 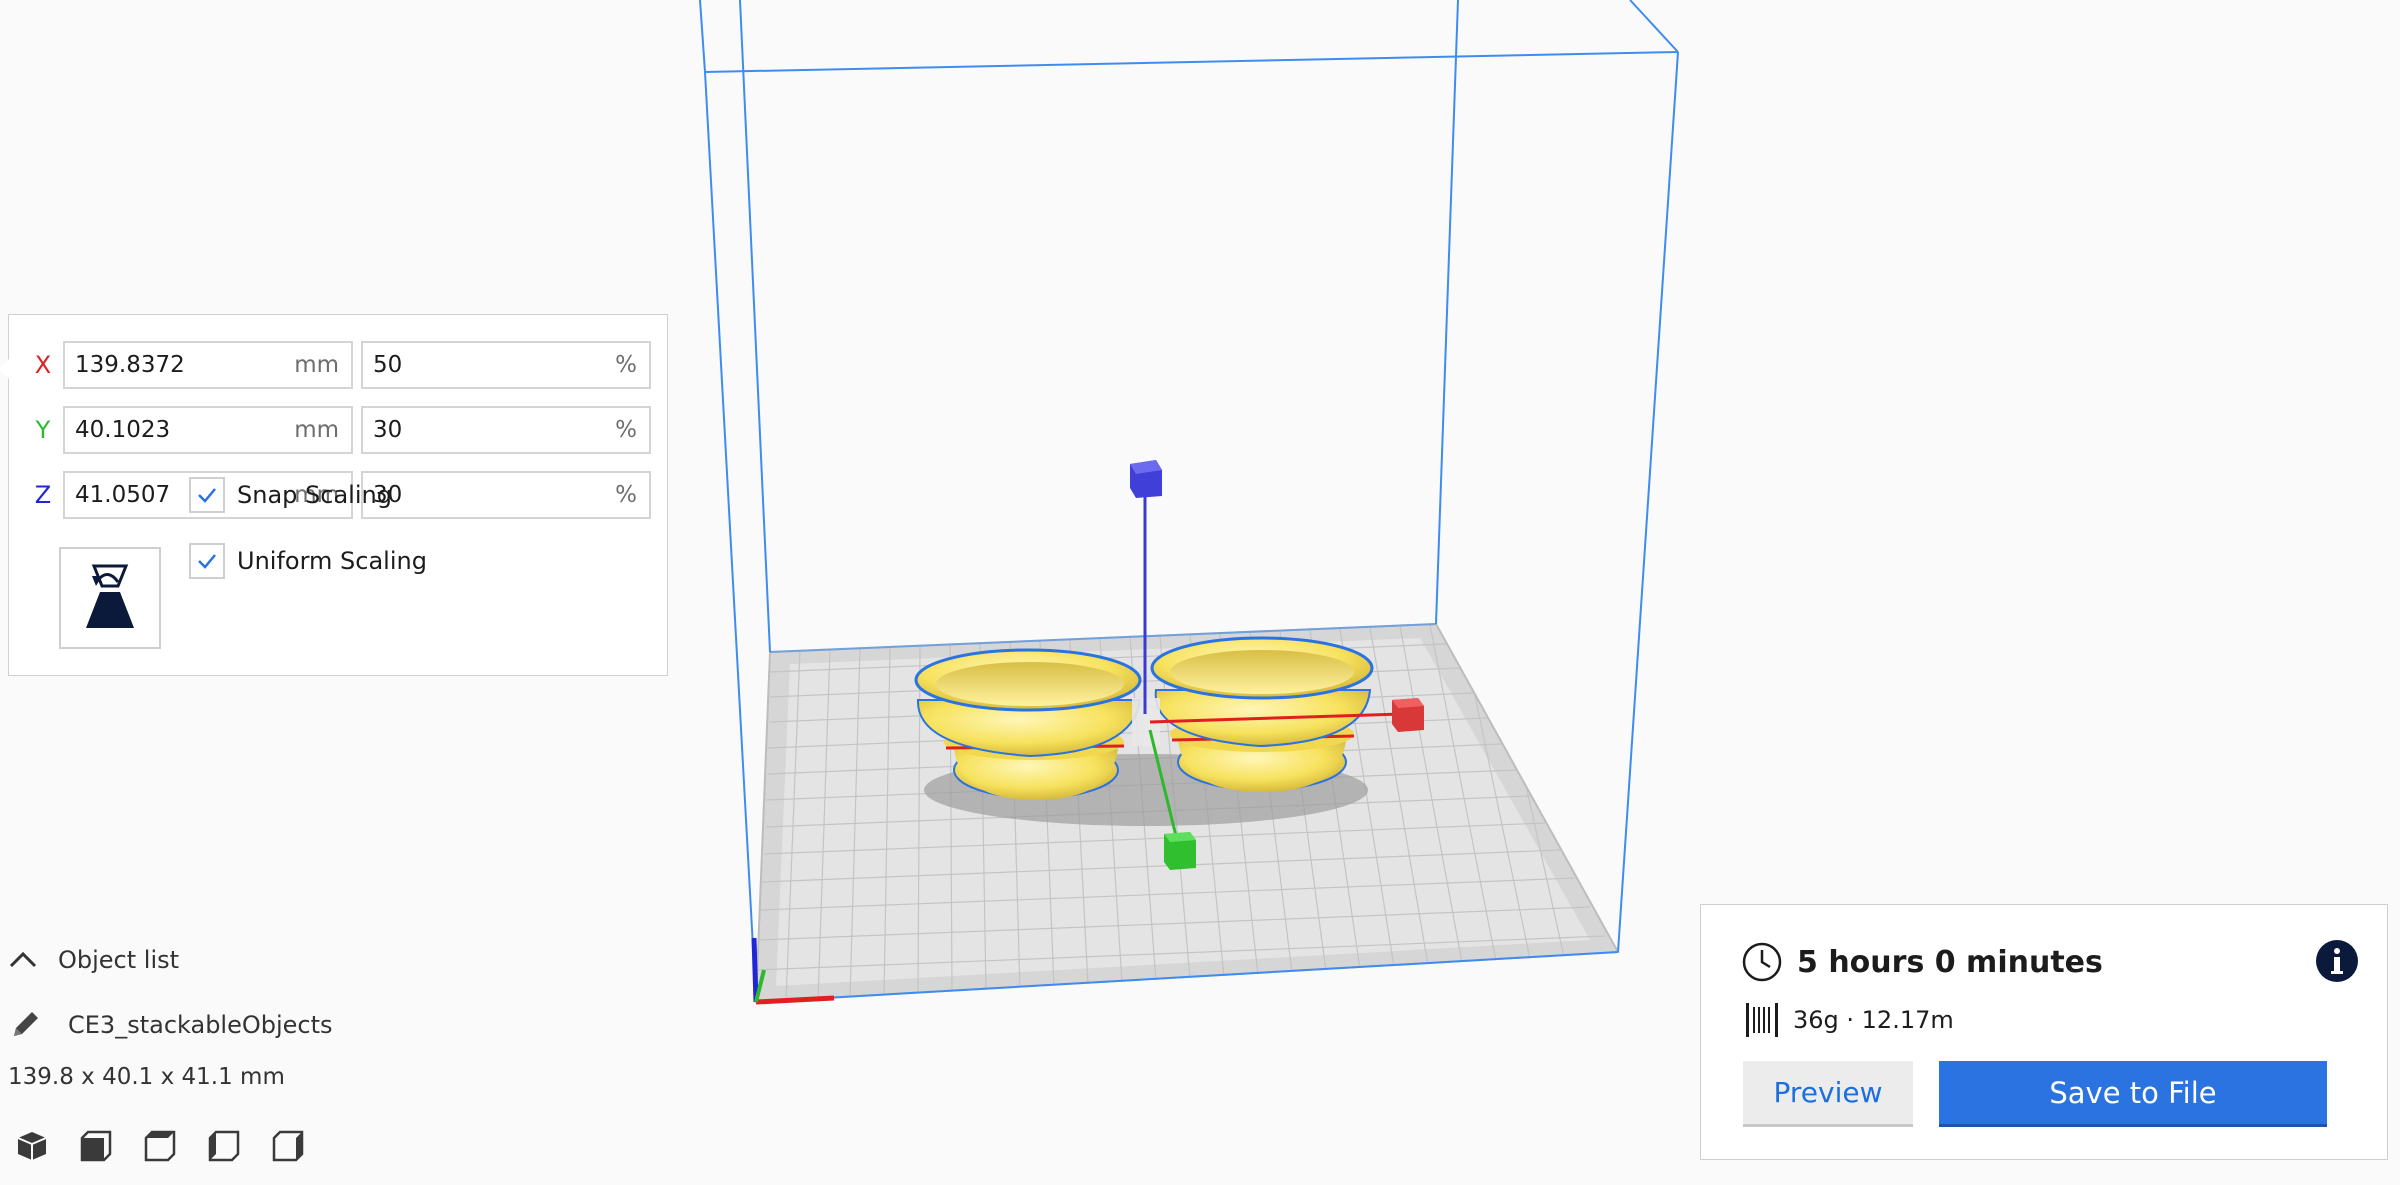 I want to click on clock-icon, so click(x=1762, y=962).